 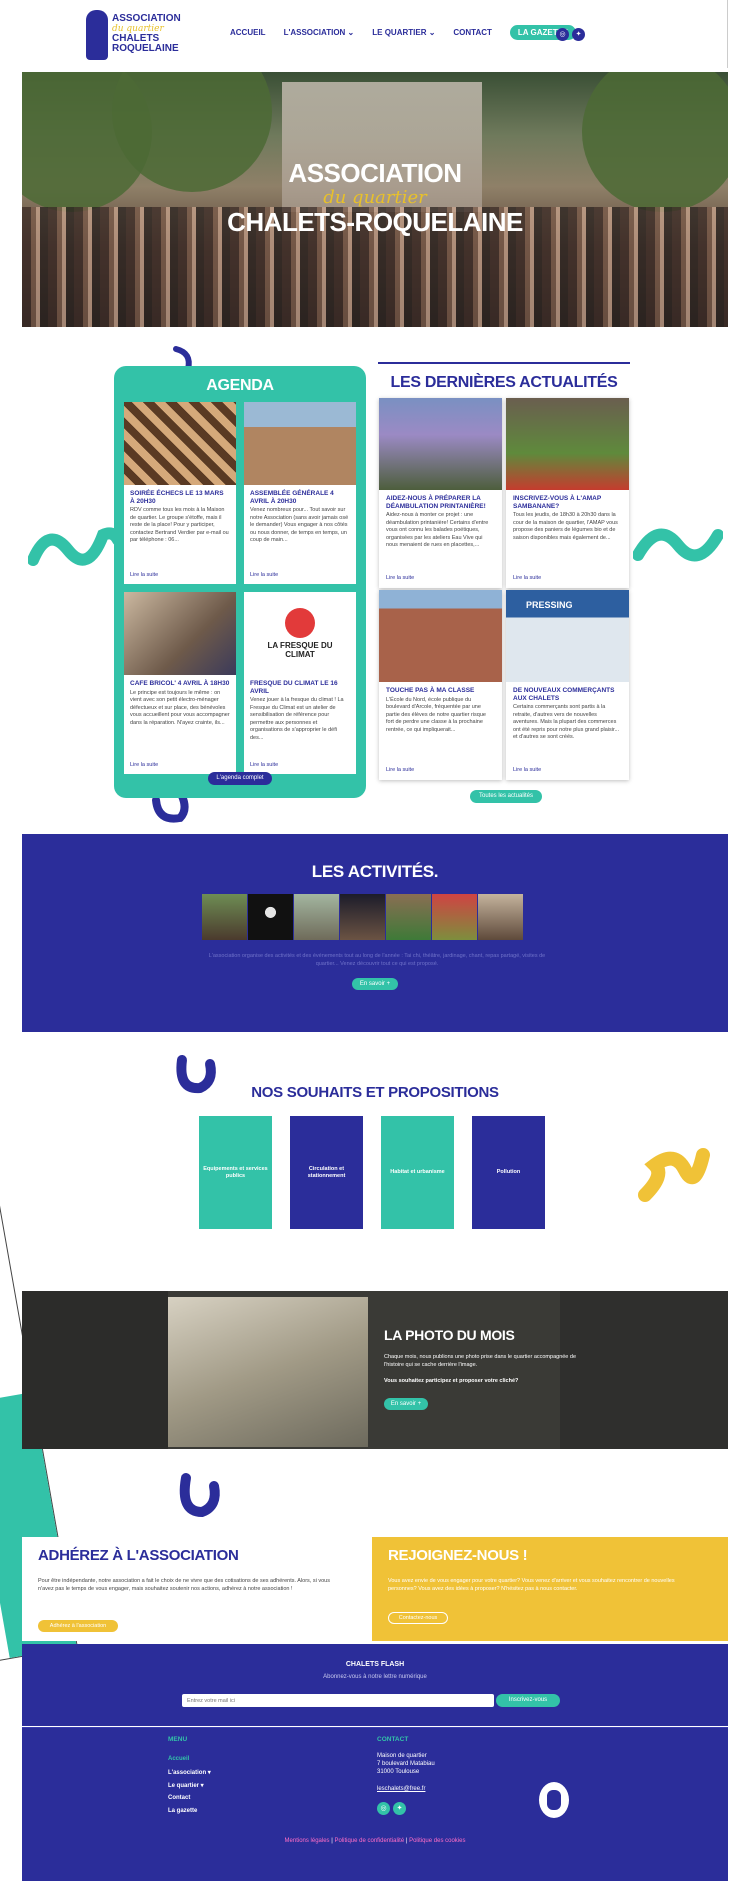 What do you see at coordinates (186, 1785) in the screenshot?
I see `footer-link-quartier: Le quartier ▾` at bounding box center [186, 1785].